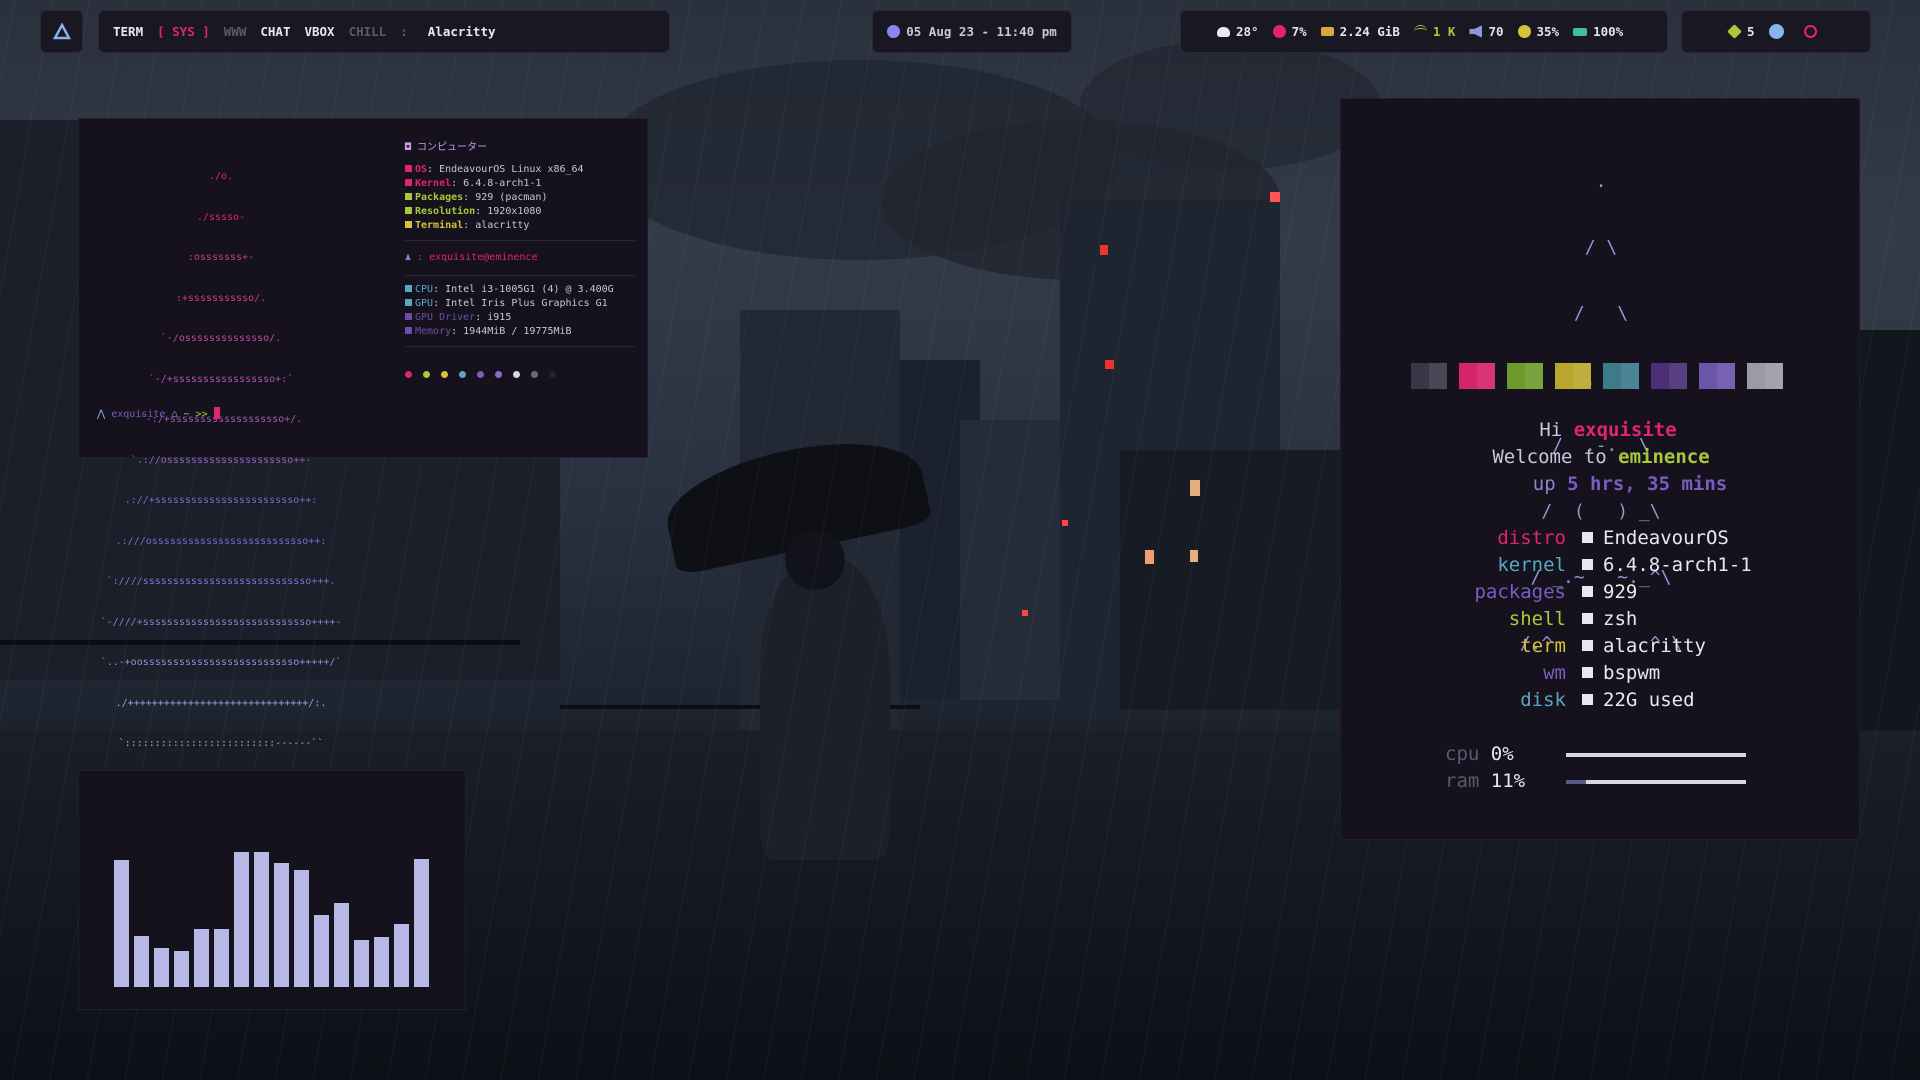 This screenshot has width=1920, height=1080. What do you see at coordinates (319, 31) in the screenshot?
I see `workspace-vbox: VBOX` at bounding box center [319, 31].